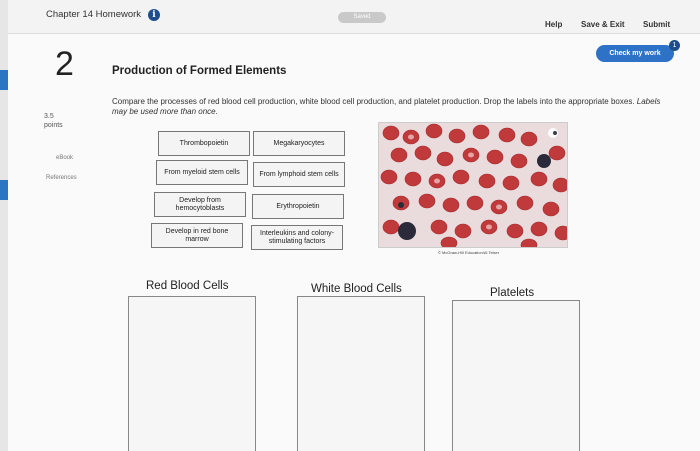  Describe the element at coordinates (674, 45) in the screenshot. I see `check-badge: 1` at that location.